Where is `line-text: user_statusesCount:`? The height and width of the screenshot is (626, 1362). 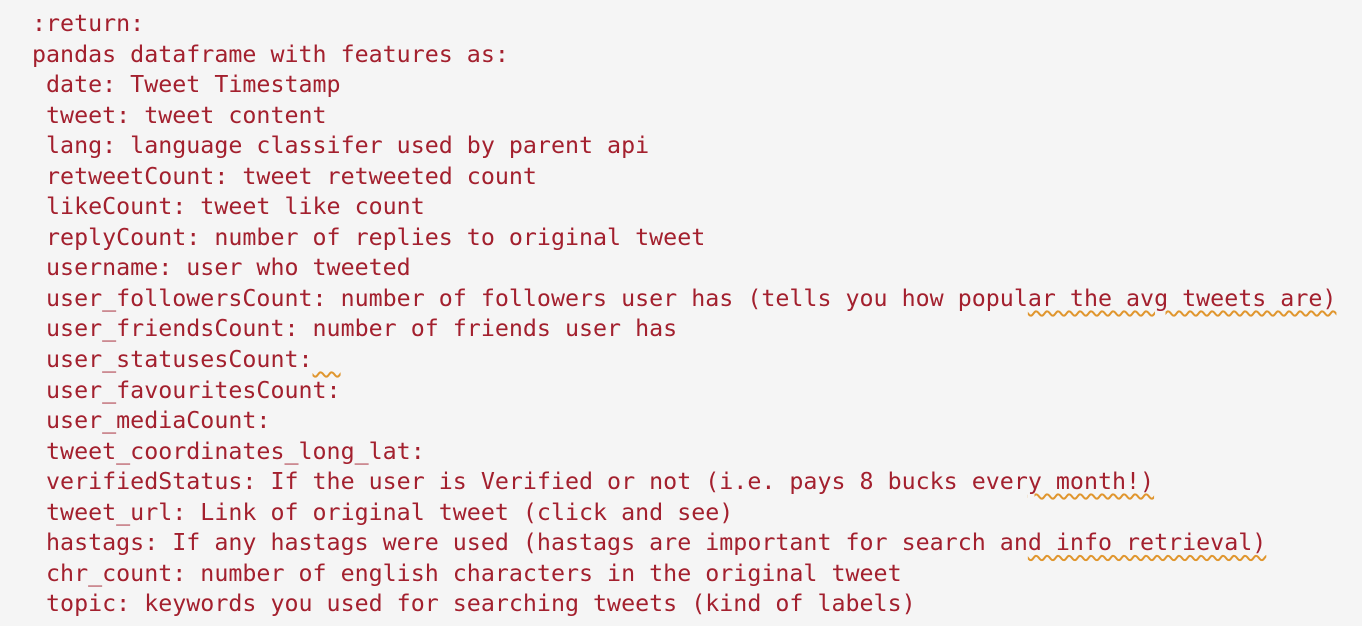 line-text: user_statusesCount: is located at coordinates (172, 360).